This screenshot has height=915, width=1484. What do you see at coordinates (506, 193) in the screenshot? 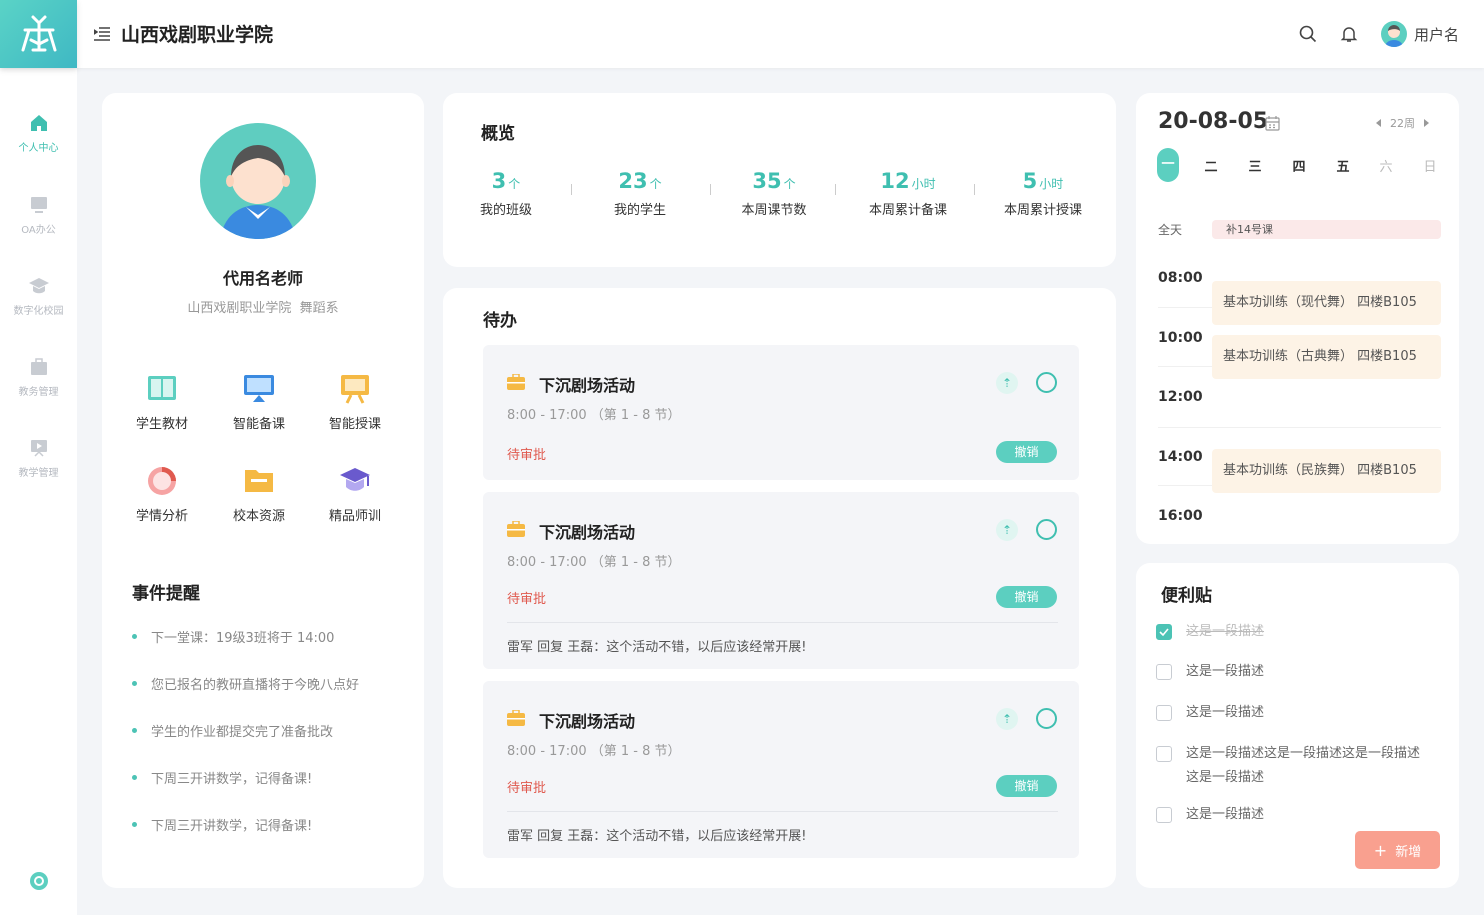
I see `stat-my-classes: 3 个我的班级` at bounding box center [506, 193].